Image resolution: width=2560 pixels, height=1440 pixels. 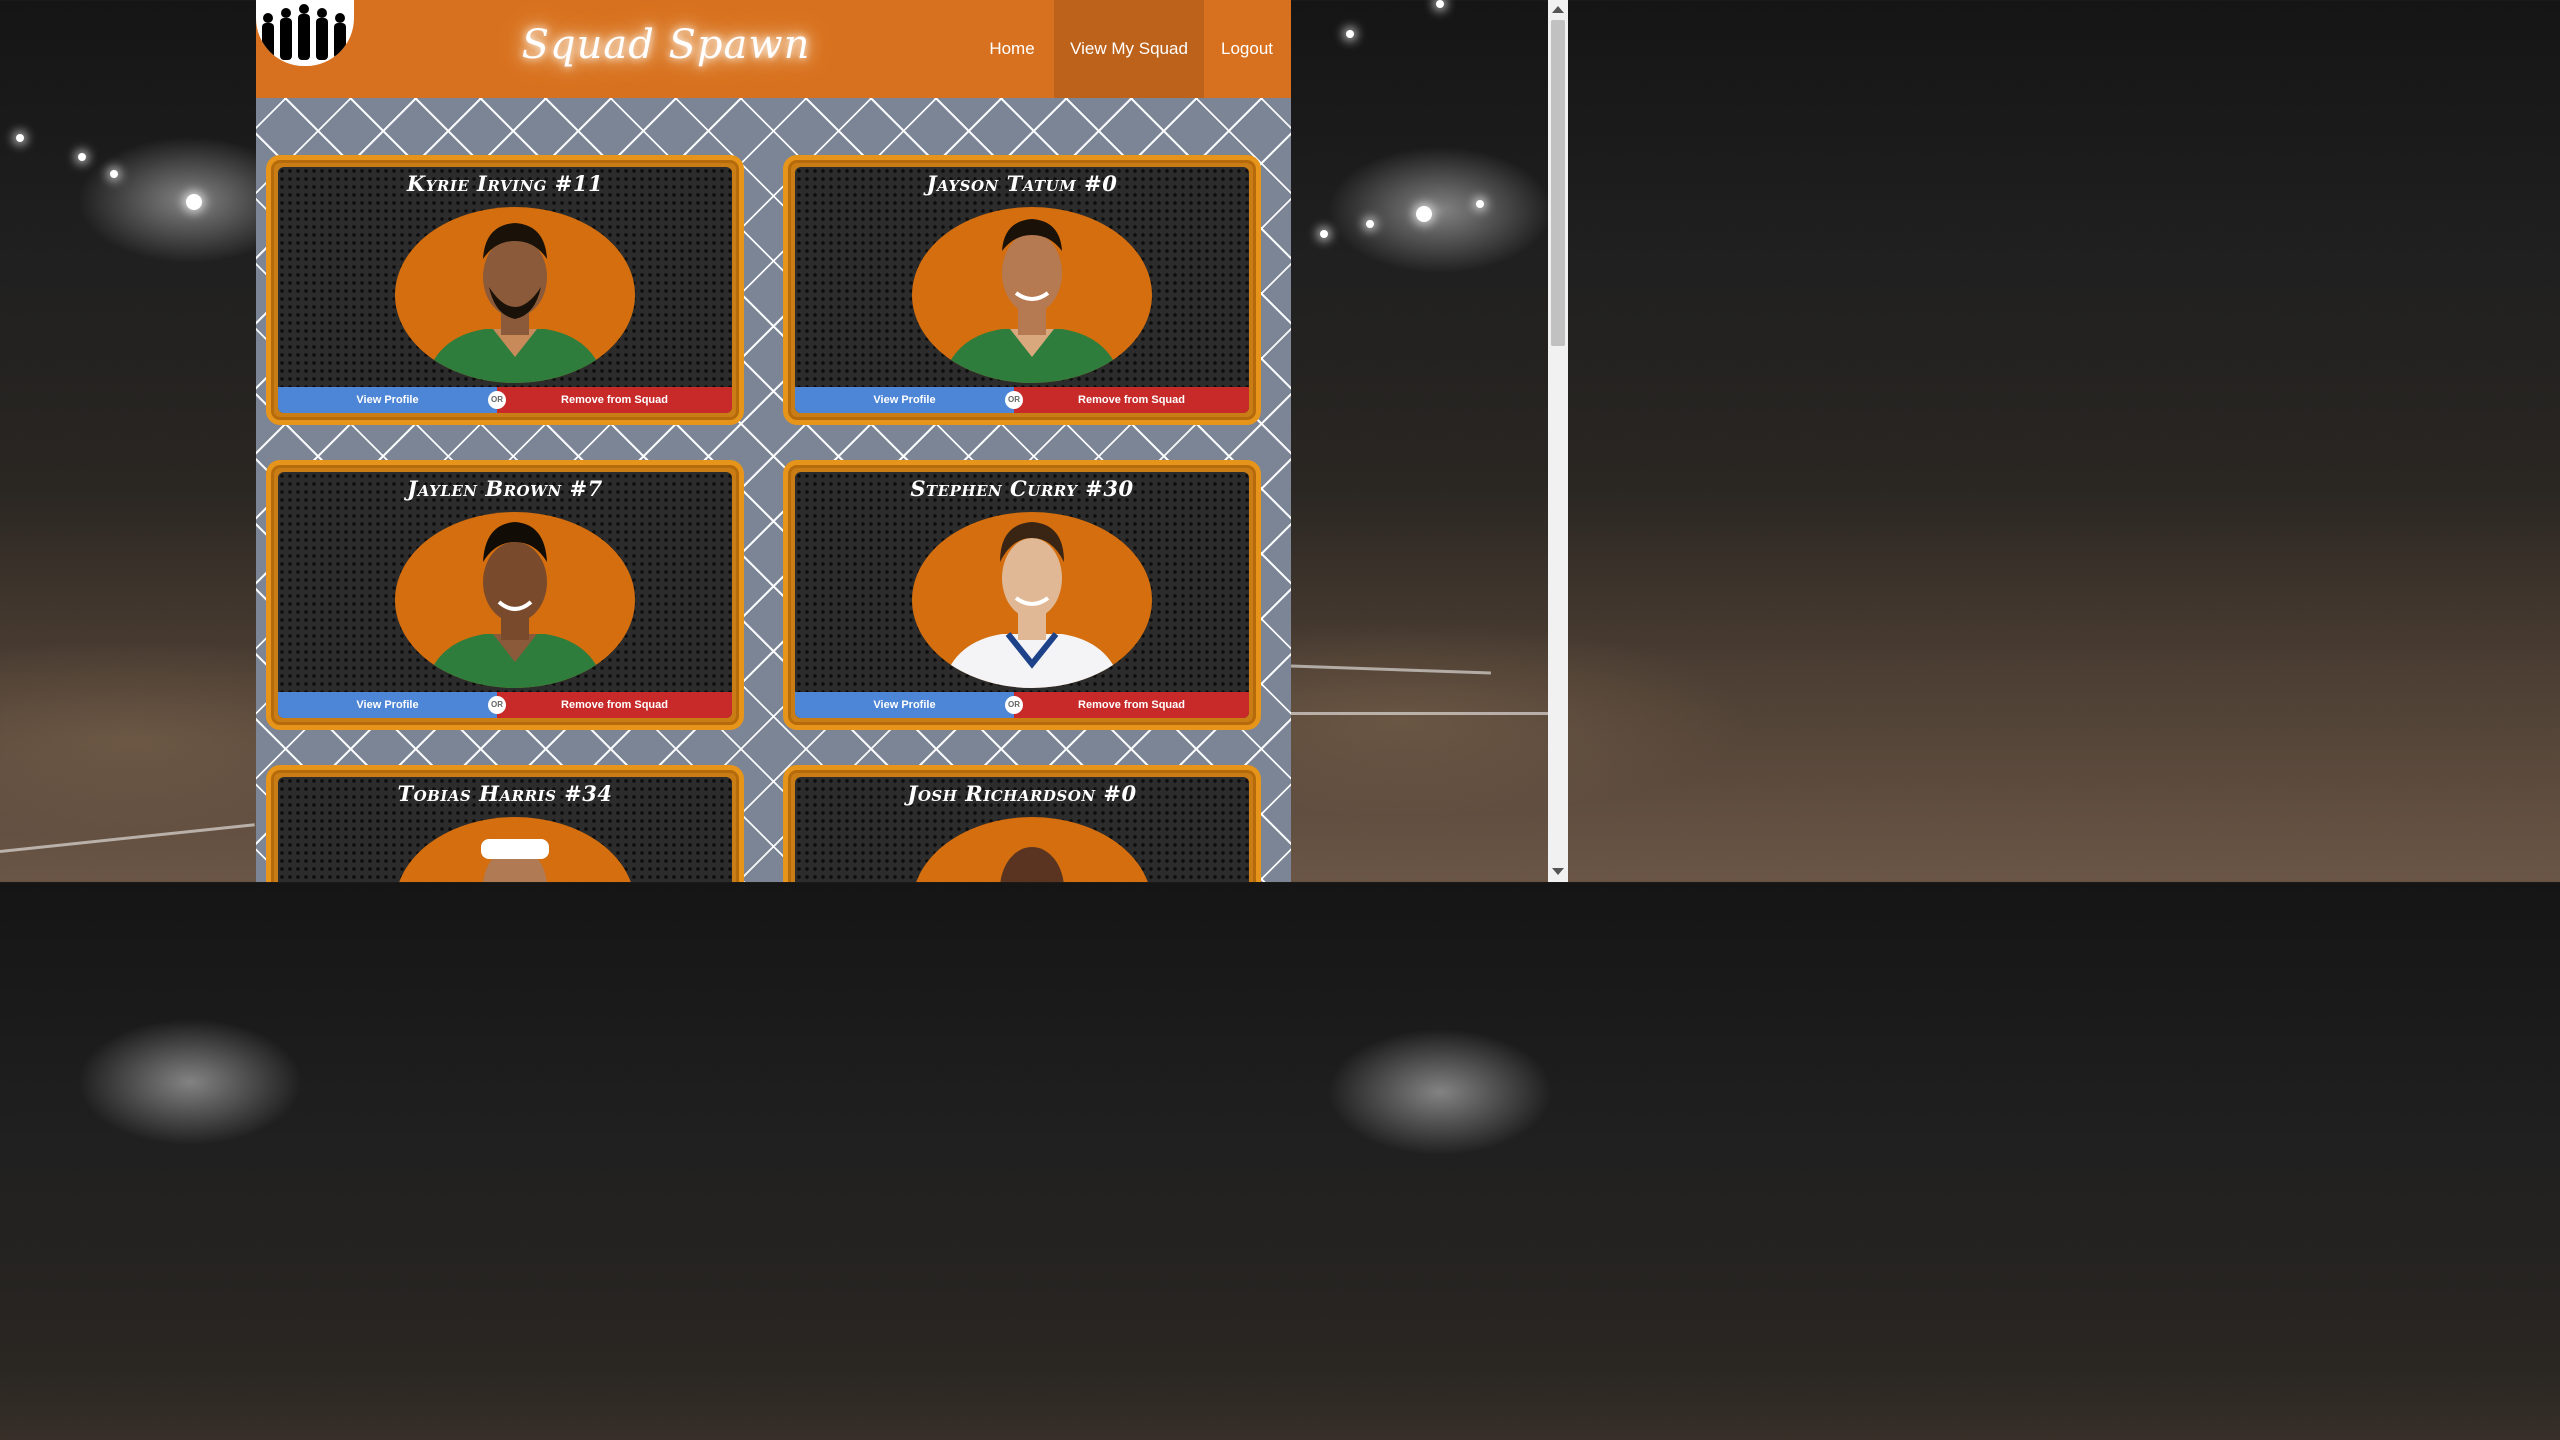 What do you see at coordinates (1558, 871) in the screenshot?
I see `scroll-down-arrow-icon` at bounding box center [1558, 871].